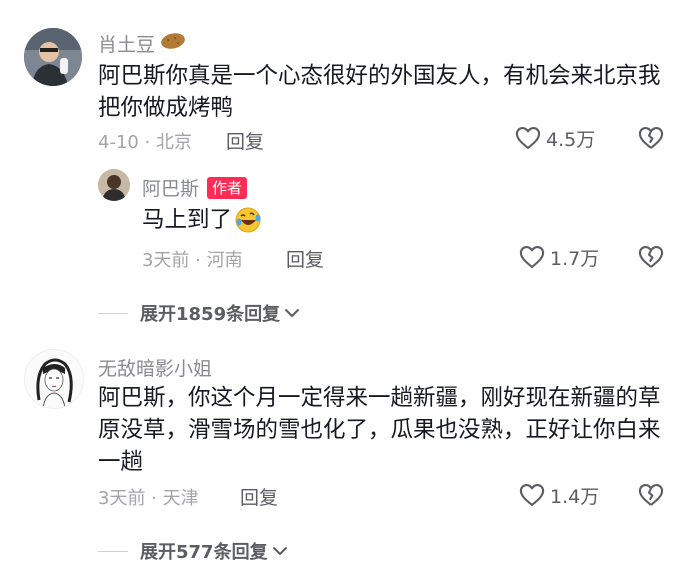  I want to click on comment-username: 肖土豆, so click(142, 43).